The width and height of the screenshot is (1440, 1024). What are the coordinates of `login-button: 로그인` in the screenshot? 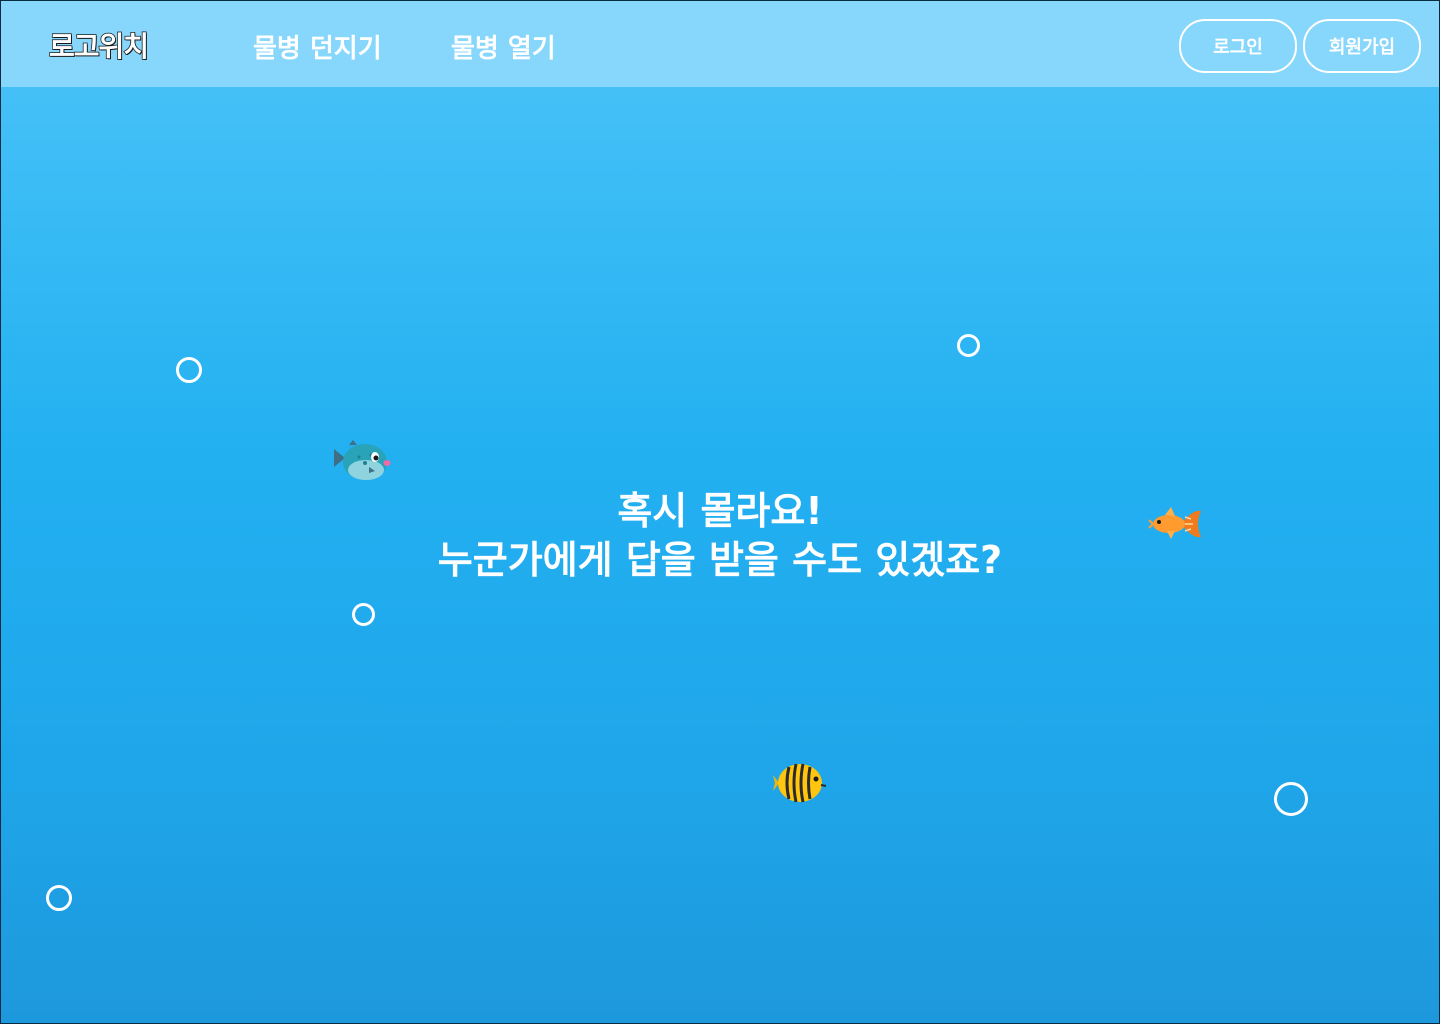 It's located at (1238, 46).